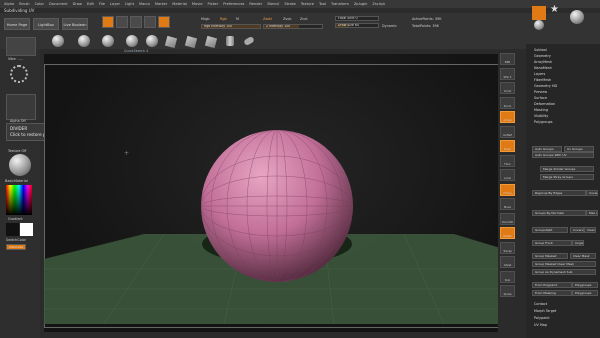 The height and width of the screenshot is (338, 600). Describe the element at coordinates (9, 4) in the screenshot. I see `menu-item-alpha: Alpha` at that location.